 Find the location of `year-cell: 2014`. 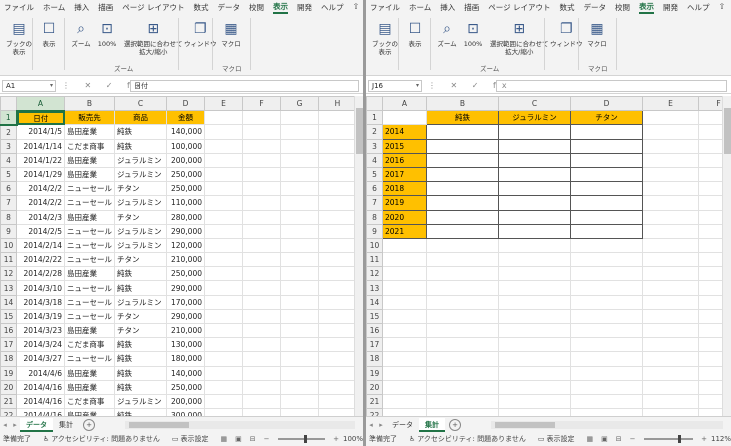

year-cell: 2014 is located at coordinates (404, 132).